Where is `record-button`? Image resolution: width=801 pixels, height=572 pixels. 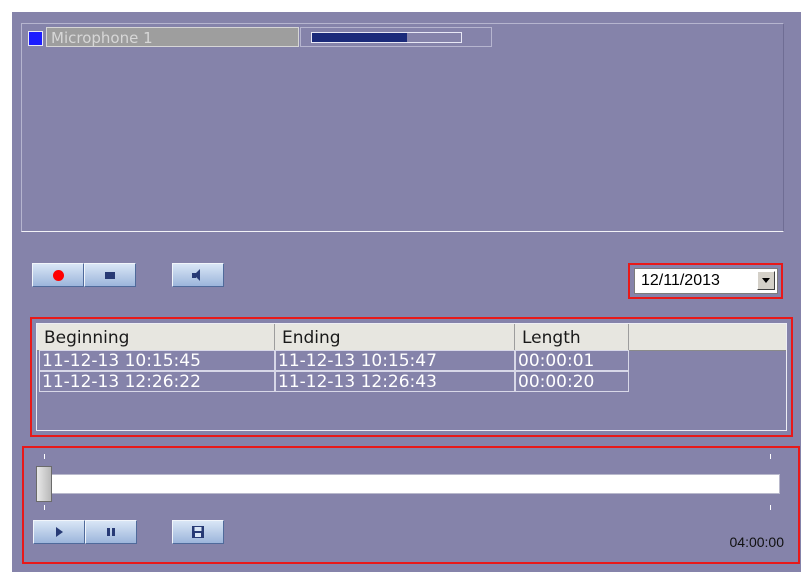 record-button is located at coordinates (58, 275).